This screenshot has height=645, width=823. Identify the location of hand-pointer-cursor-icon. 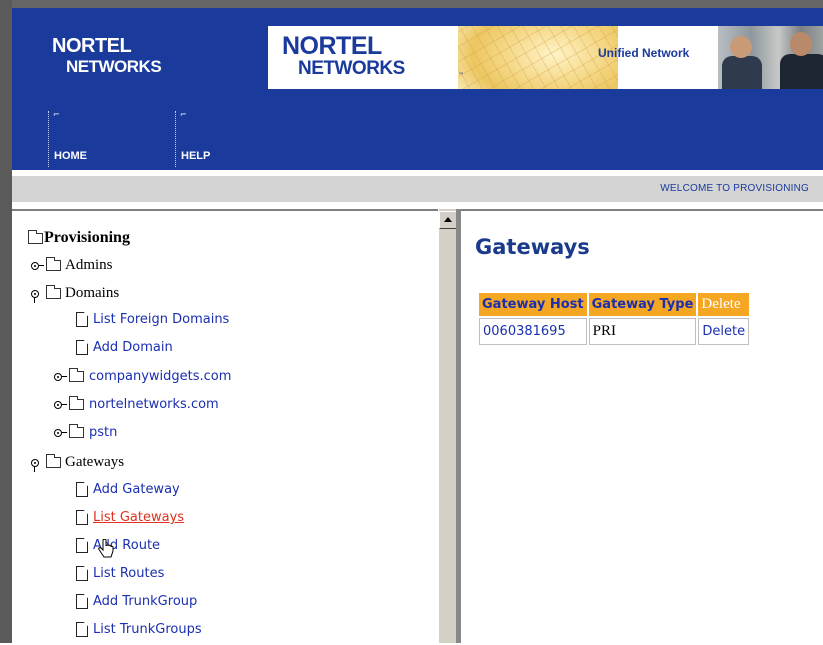
(106, 548).